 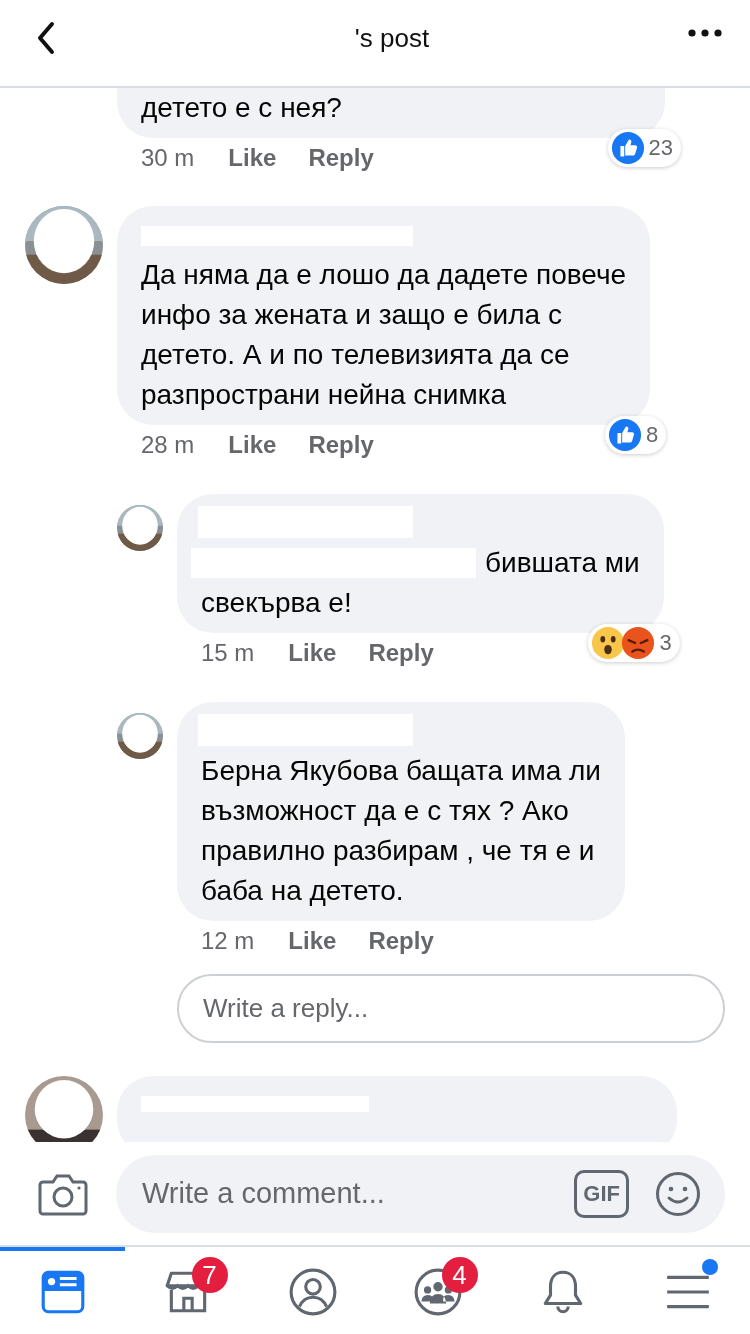 What do you see at coordinates (46, 38) in the screenshot?
I see `back-icon` at bounding box center [46, 38].